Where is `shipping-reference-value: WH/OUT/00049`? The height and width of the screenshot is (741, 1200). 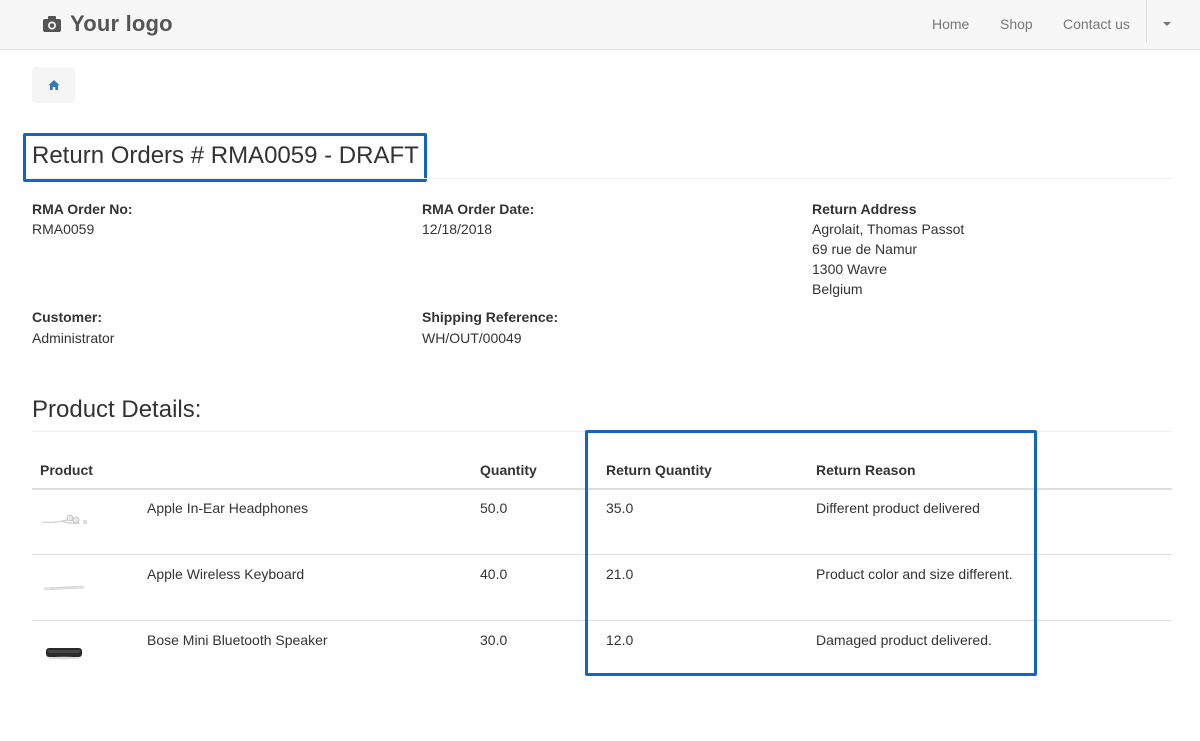 shipping-reference-value: WH/OUT/00049 is located at coordinates (472, 338).